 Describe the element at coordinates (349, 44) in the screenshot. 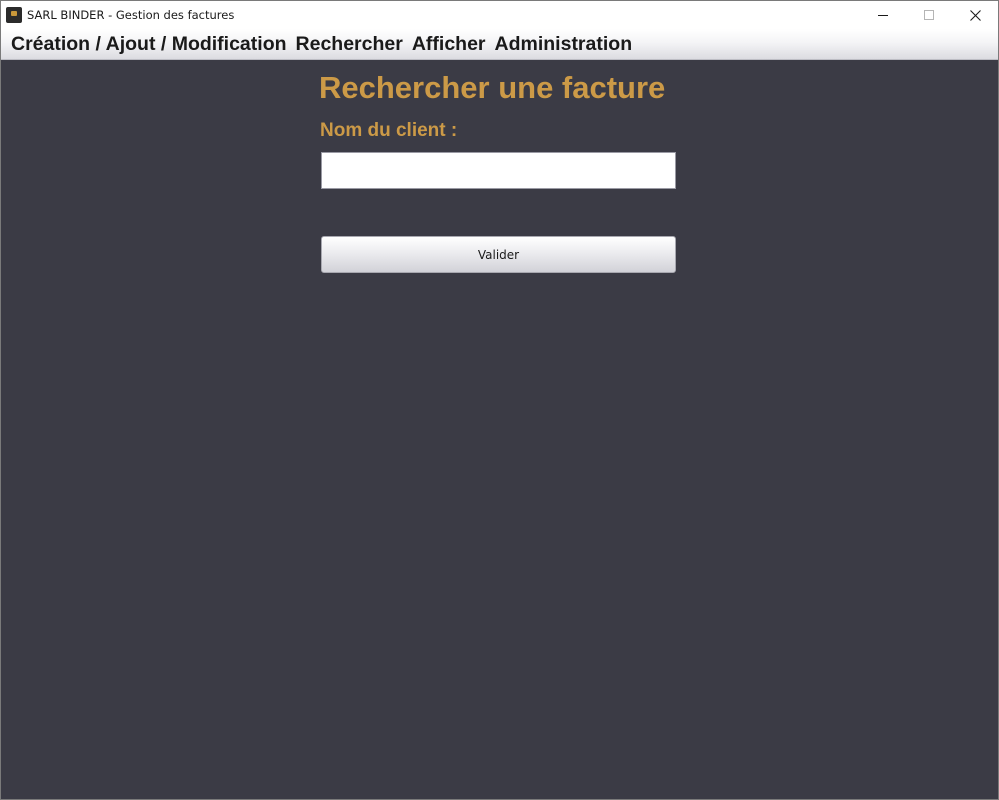

I see `menu-rechercher: Rechercher` at that location.